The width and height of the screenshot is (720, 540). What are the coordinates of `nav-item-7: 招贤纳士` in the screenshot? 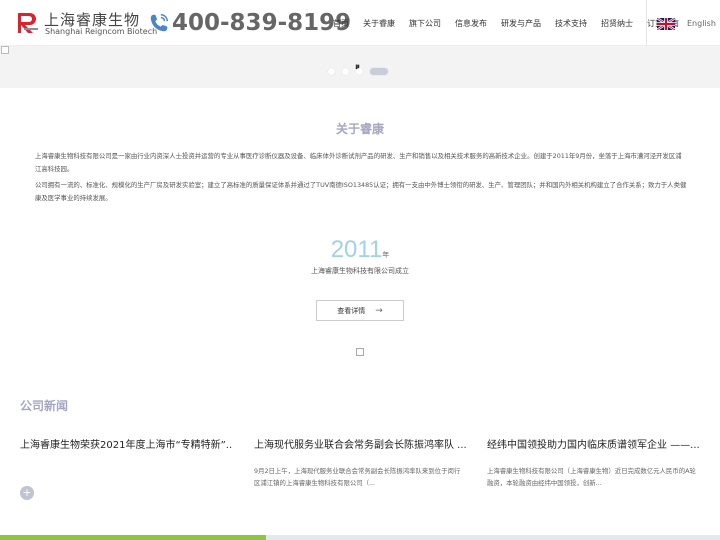 It's located at (617, 23).